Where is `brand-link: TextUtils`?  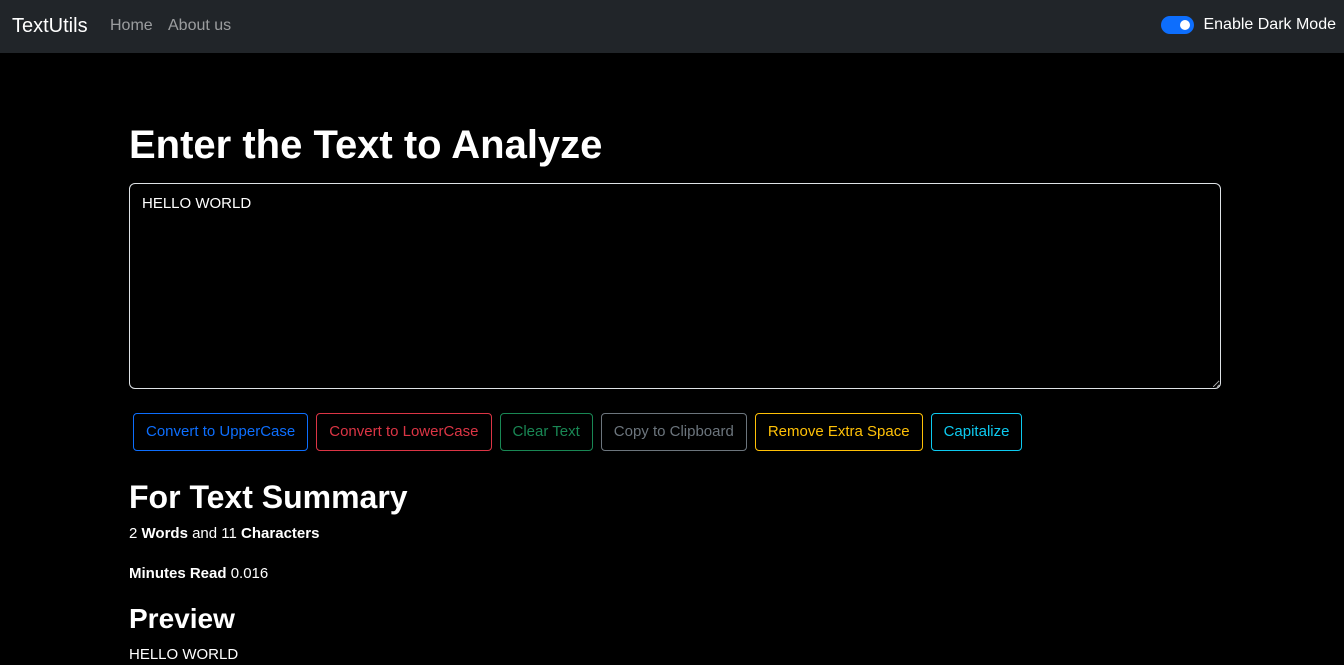
brand-link: TextUtils is located at coordinates (50, 26).